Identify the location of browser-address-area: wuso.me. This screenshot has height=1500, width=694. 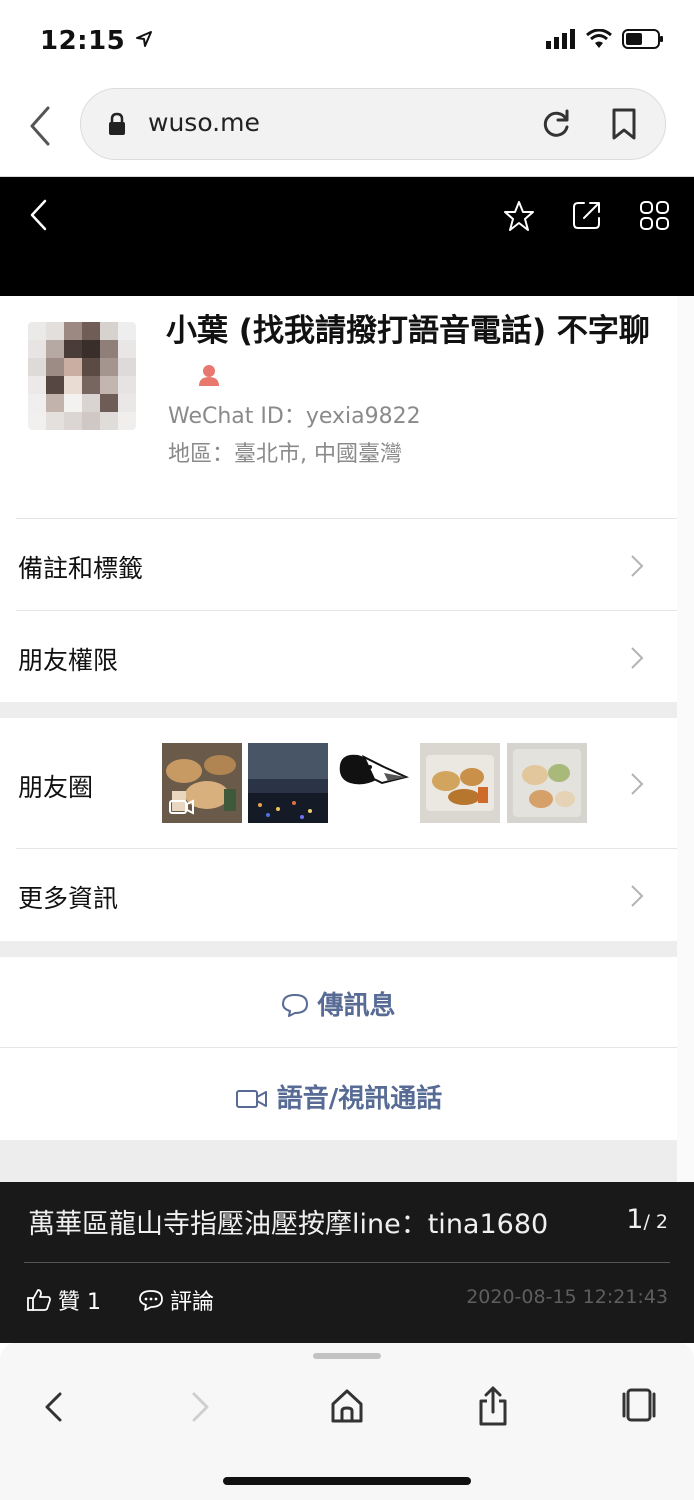
(347, 128).